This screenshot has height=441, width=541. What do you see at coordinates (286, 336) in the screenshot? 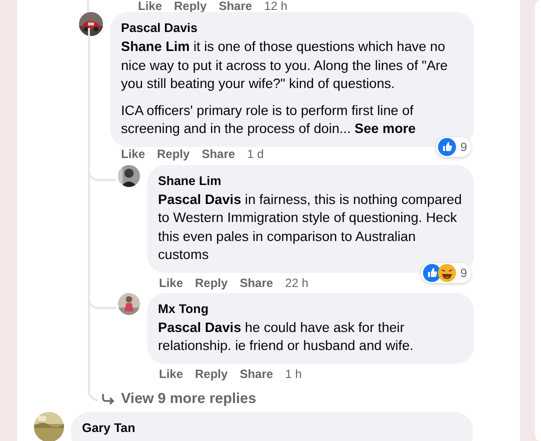
I see `comment-text: Pascal Davis he could have ask for their relationship. ie friend or husband and wife.` at bounding box center [286, 336].